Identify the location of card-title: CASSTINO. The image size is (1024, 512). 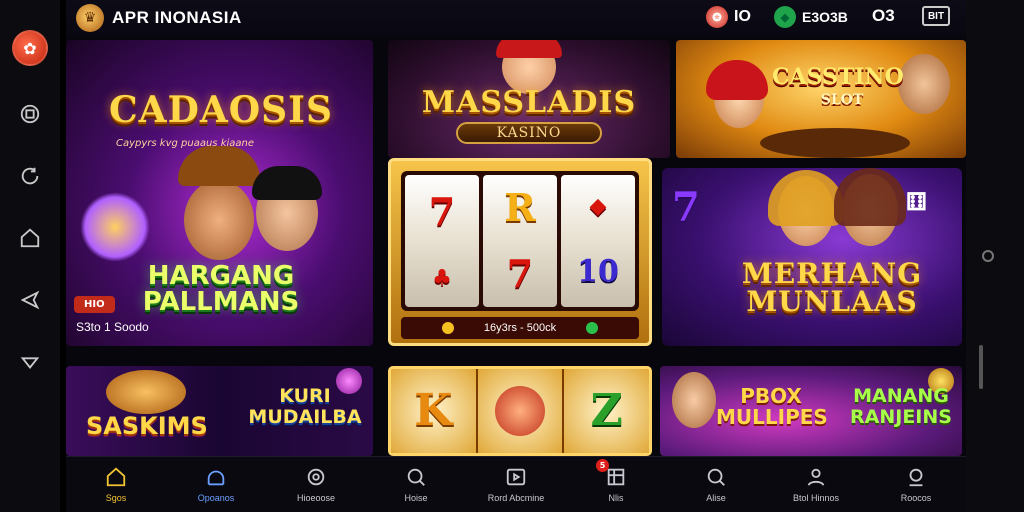
(838, 77).